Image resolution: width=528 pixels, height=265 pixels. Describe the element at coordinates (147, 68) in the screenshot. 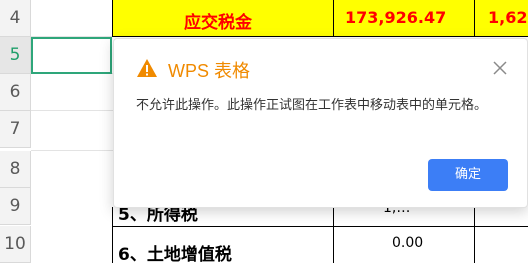

I see `warning-icon` at that location.